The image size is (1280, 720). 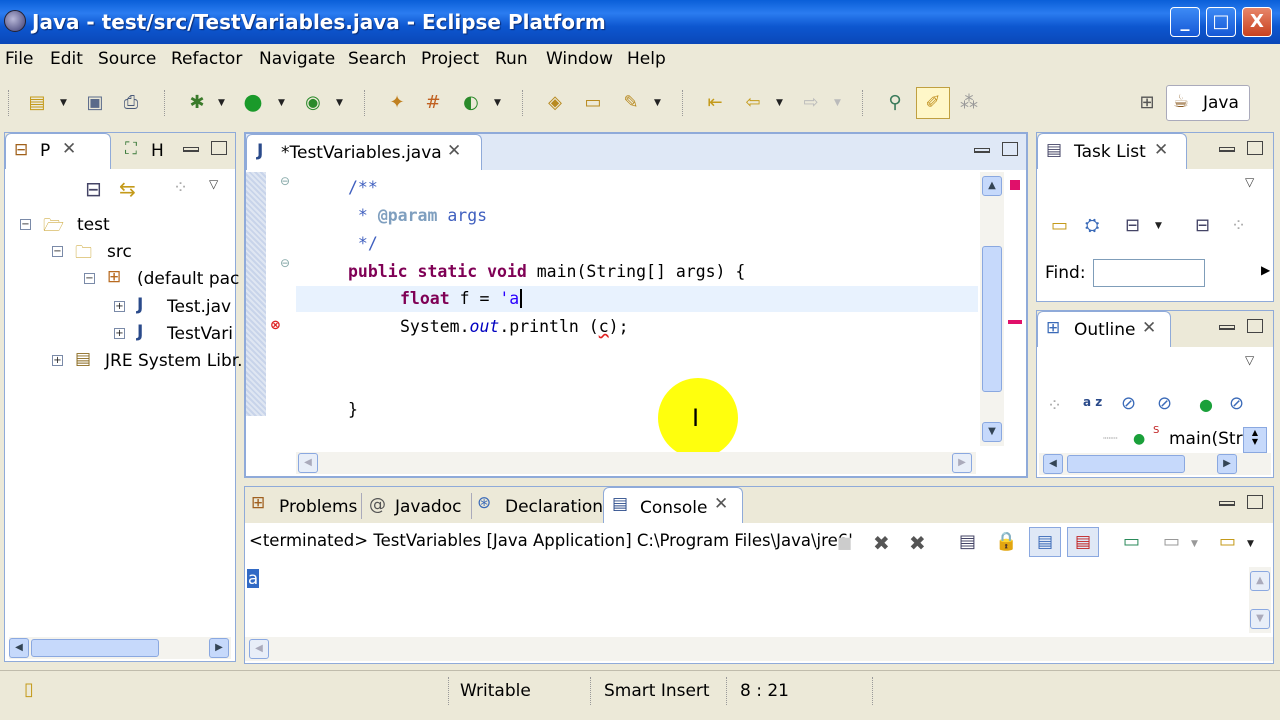 What do you see at coordinates (313, 103) in the screenshot?
I see `run-external-tools-icon: ◉` at bounding box center [313, 103].